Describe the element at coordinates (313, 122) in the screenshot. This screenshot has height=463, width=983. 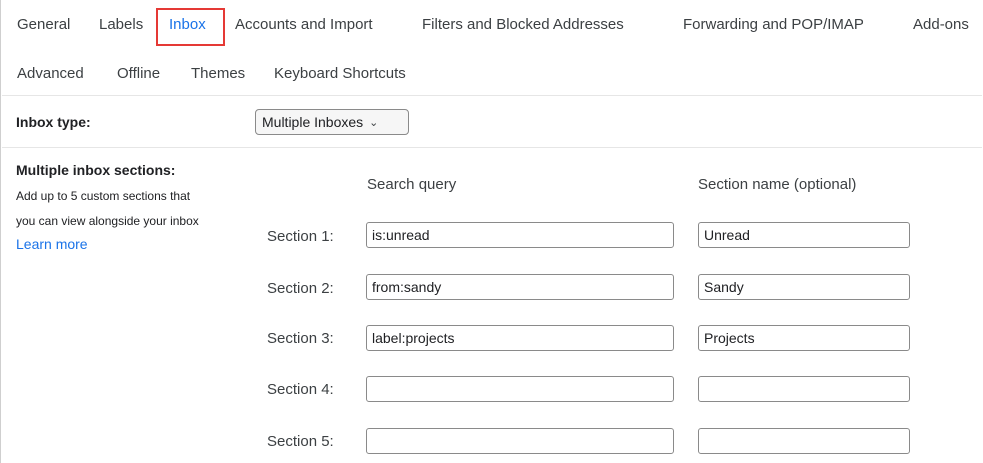
I see `inbox-type-selected-value: Multiple Inboxes` at that location.